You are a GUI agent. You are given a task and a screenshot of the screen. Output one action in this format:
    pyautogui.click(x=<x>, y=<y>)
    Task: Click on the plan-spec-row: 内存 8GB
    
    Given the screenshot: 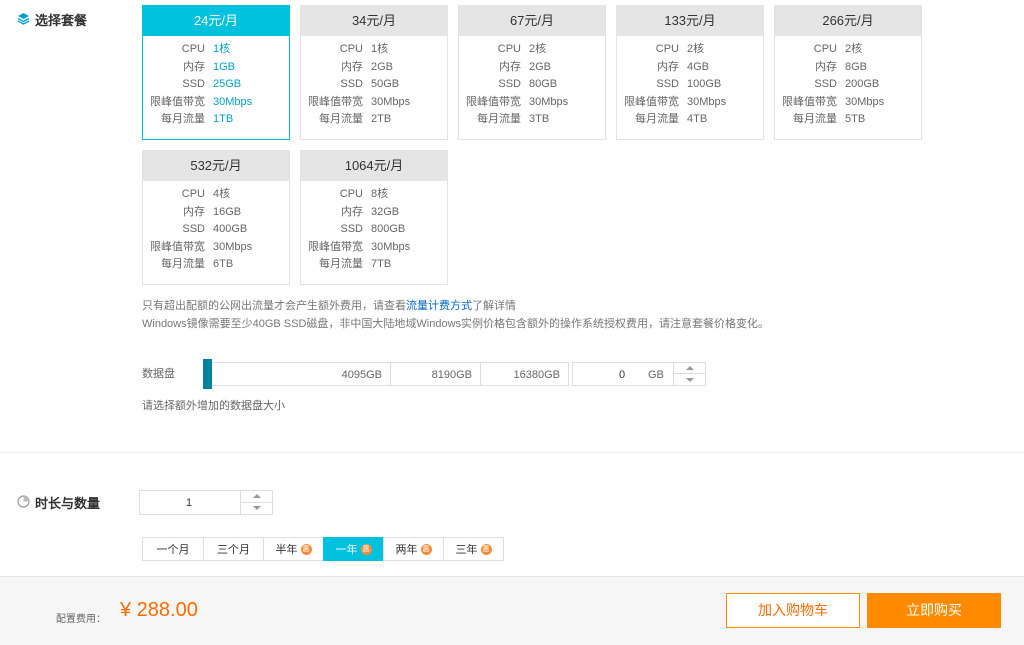 What is the action you would take?
    pyautogui.click(x=848, y=68)
    